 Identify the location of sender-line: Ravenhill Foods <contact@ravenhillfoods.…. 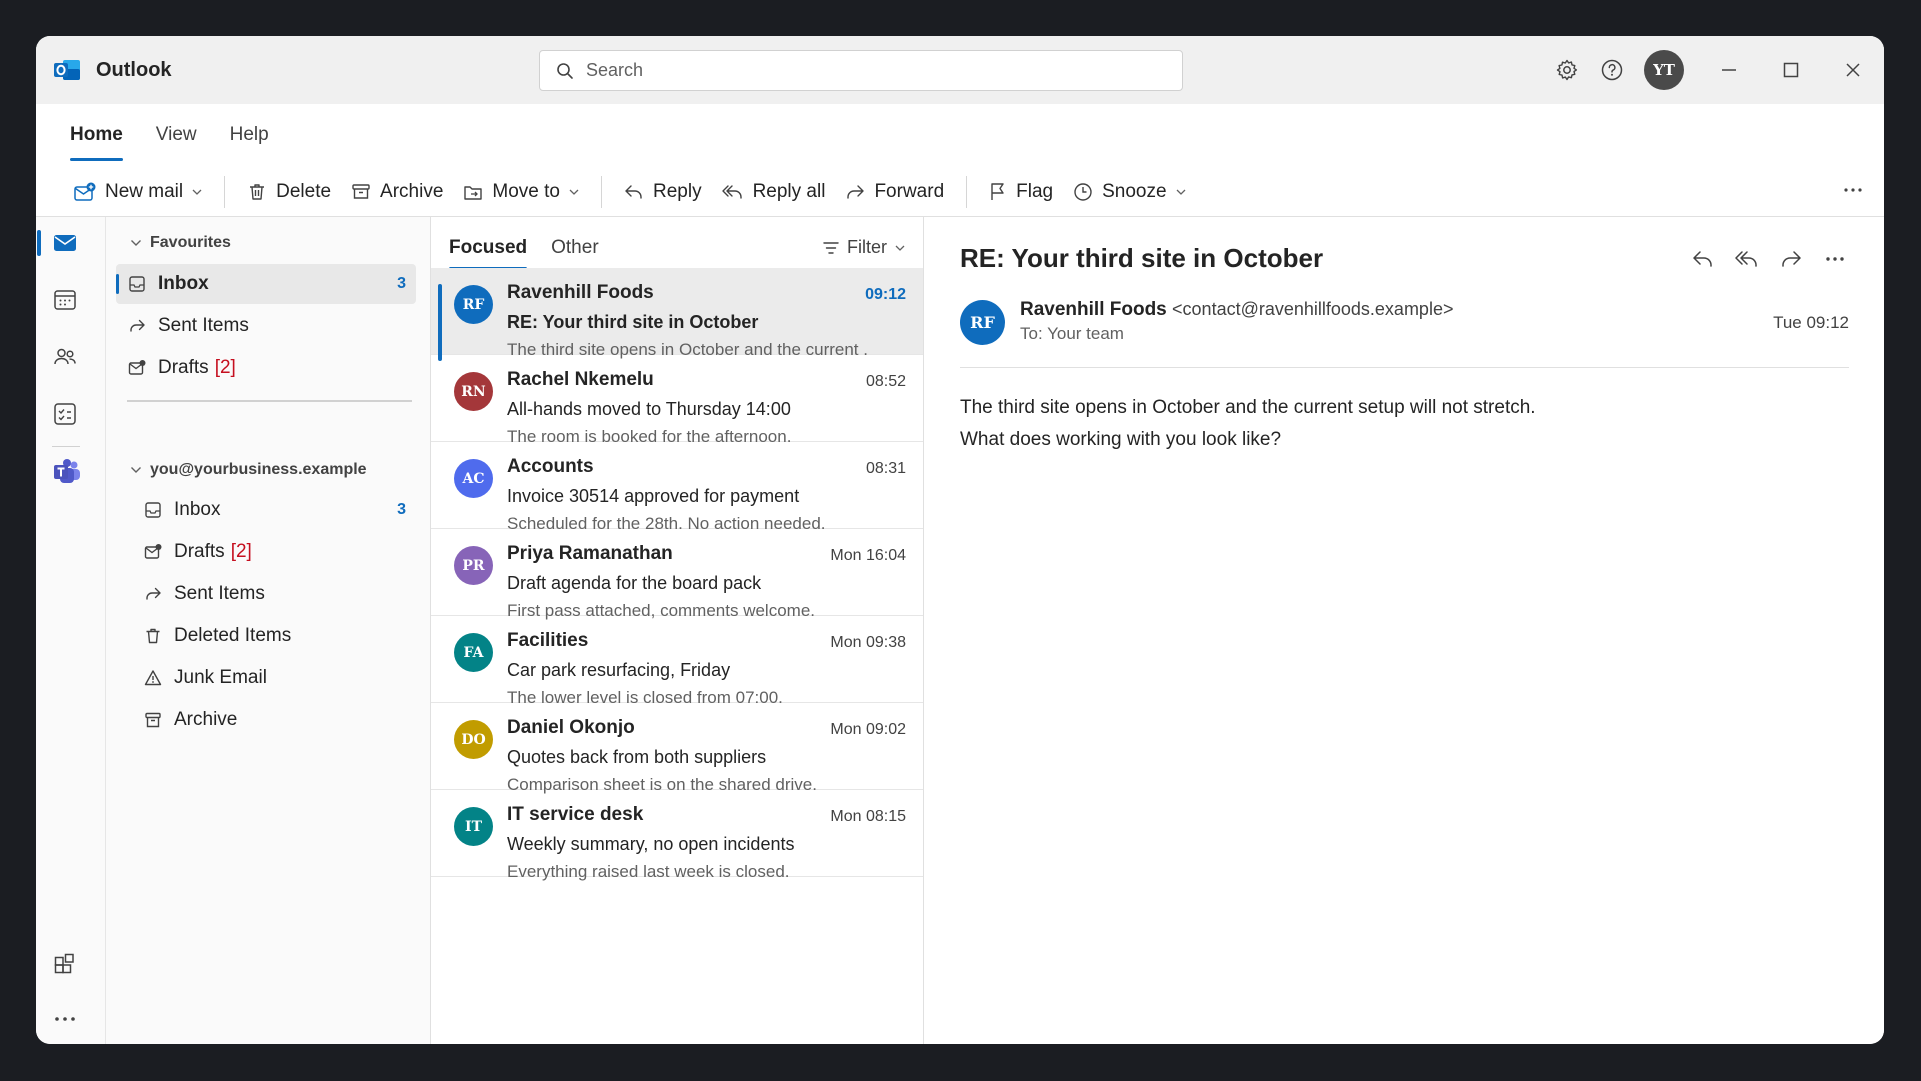
(1236, 310).